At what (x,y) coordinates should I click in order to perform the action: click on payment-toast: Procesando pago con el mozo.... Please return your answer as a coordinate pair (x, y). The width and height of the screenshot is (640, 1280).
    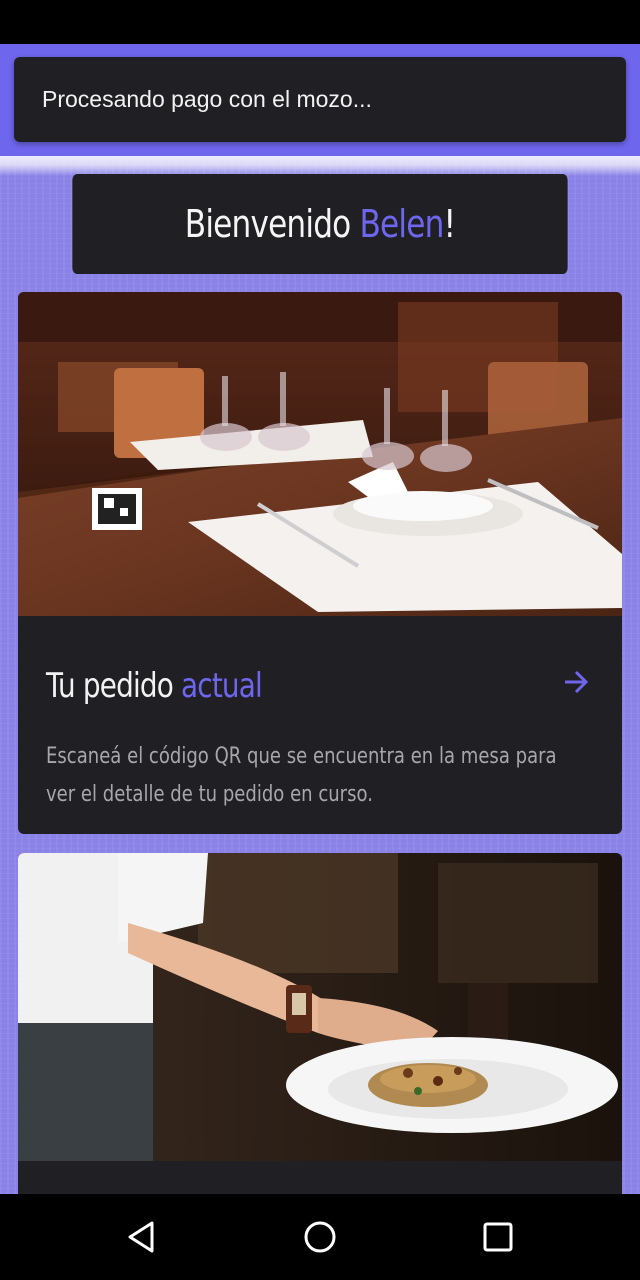
    Looking at the image, I should click on (320, 99).